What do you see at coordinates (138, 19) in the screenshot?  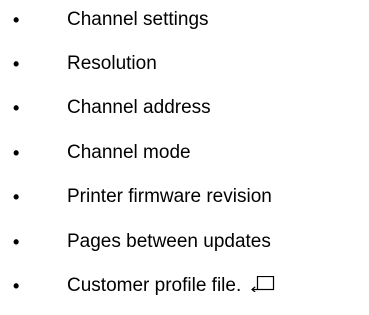 I see `list-item-label: Channel settings` at bounding box center [138, 19].